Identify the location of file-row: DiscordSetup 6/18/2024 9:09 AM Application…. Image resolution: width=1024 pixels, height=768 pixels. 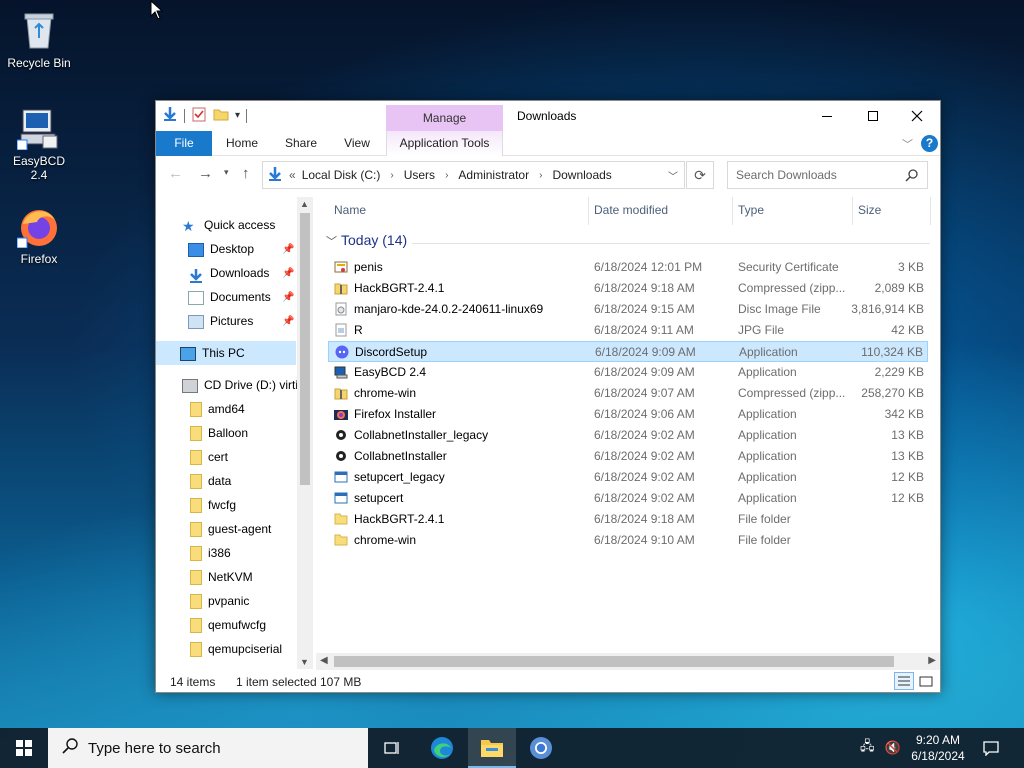
(628, 351).